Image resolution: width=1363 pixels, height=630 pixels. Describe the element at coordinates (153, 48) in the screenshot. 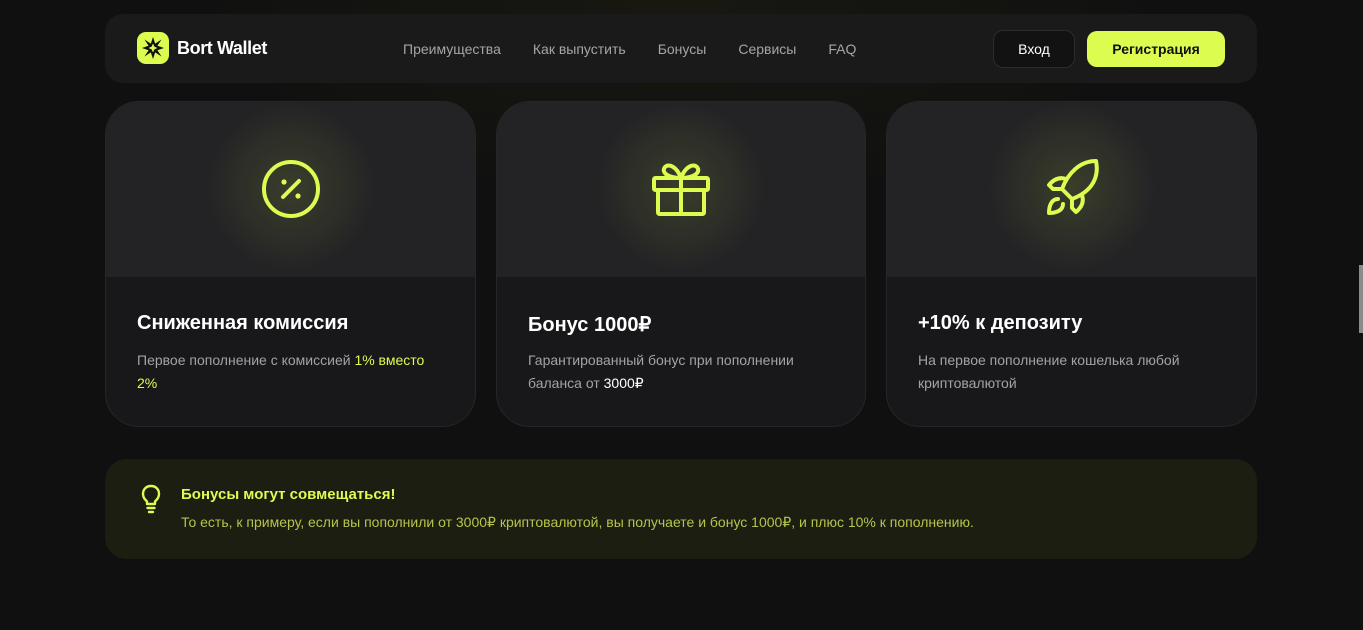

I see `logo-icon` at that location.